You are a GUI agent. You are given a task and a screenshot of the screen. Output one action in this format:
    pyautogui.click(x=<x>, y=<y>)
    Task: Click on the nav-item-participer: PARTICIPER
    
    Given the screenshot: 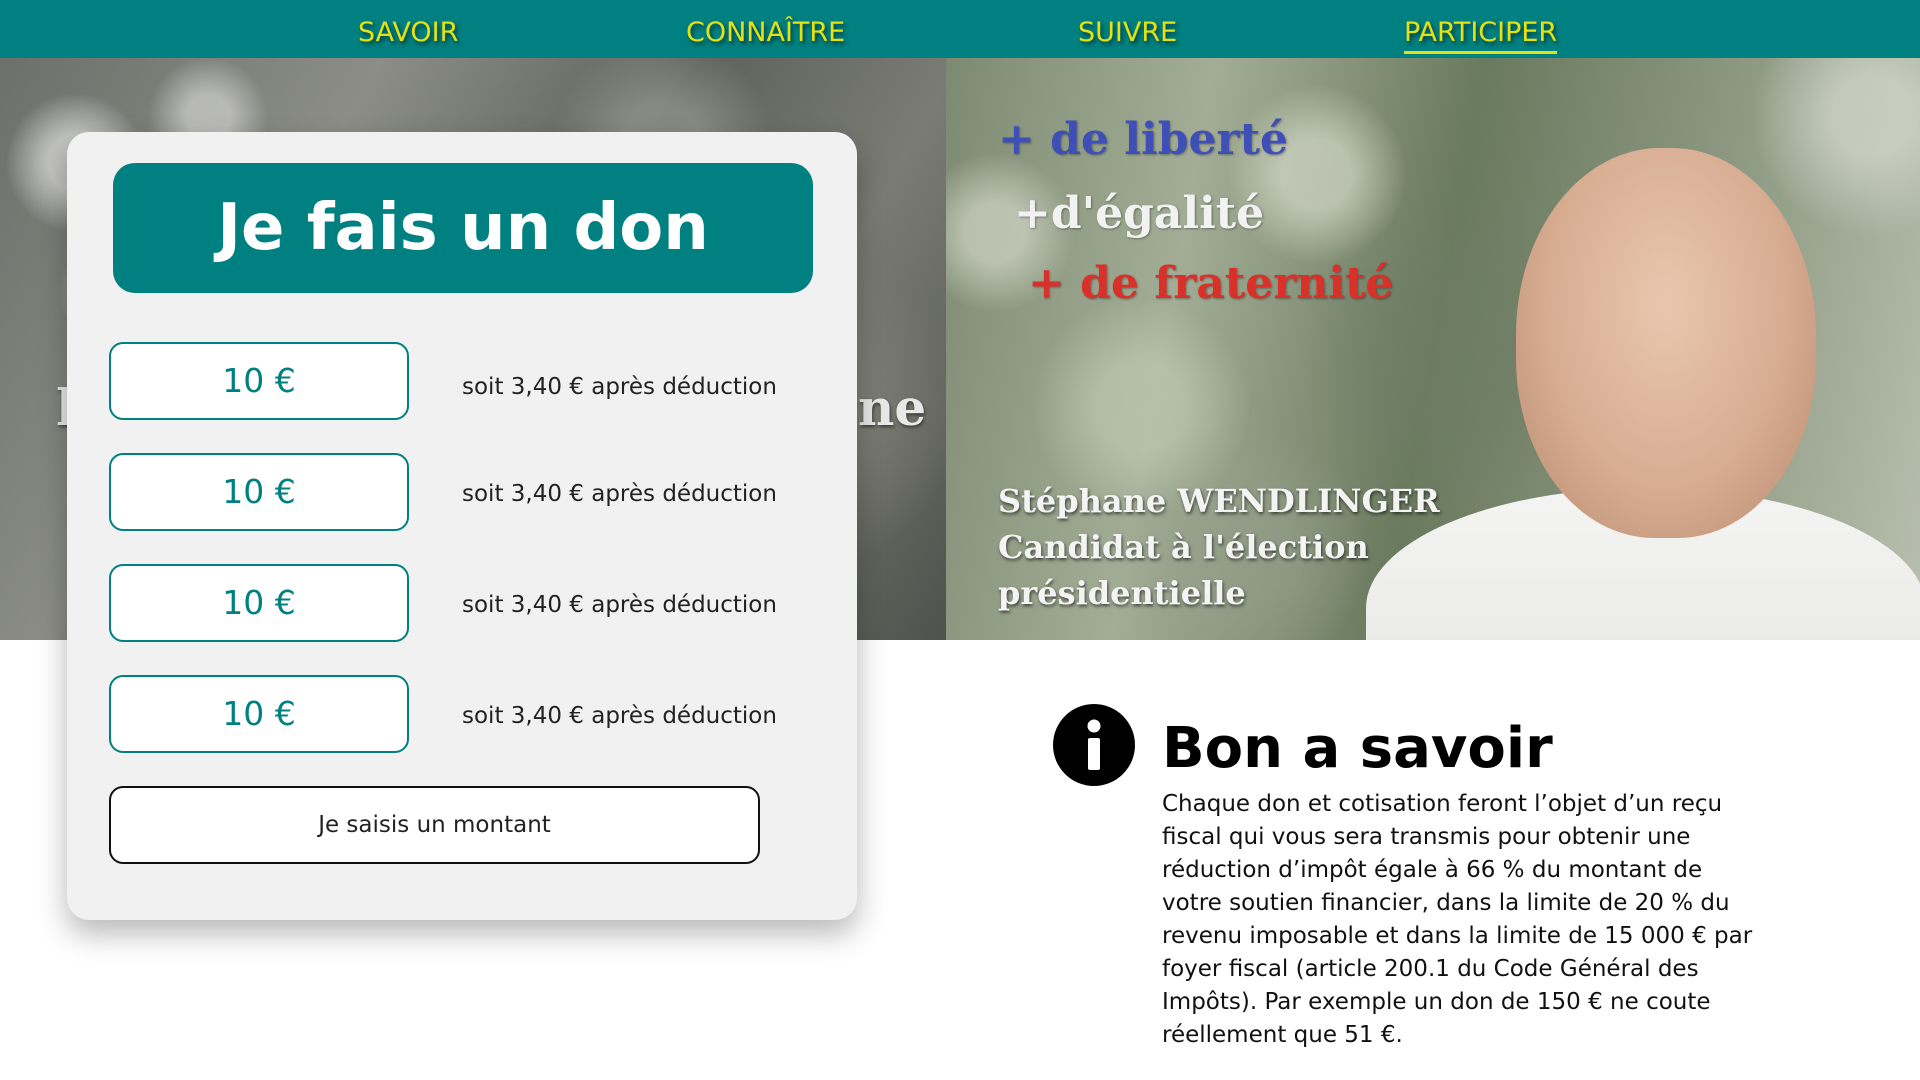 What is the action you would take?
    pyautogui.click(x=1481, y=34)
    